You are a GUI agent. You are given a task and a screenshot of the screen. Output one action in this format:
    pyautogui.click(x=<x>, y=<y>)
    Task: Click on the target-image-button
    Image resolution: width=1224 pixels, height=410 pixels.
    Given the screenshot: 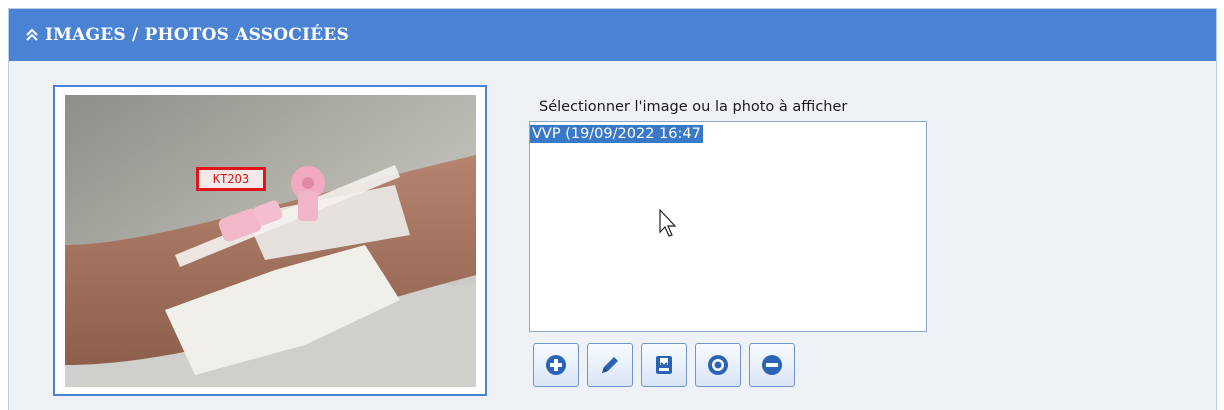 What is the action you would take?
    pyautogui.click(x=718, y=365)
    